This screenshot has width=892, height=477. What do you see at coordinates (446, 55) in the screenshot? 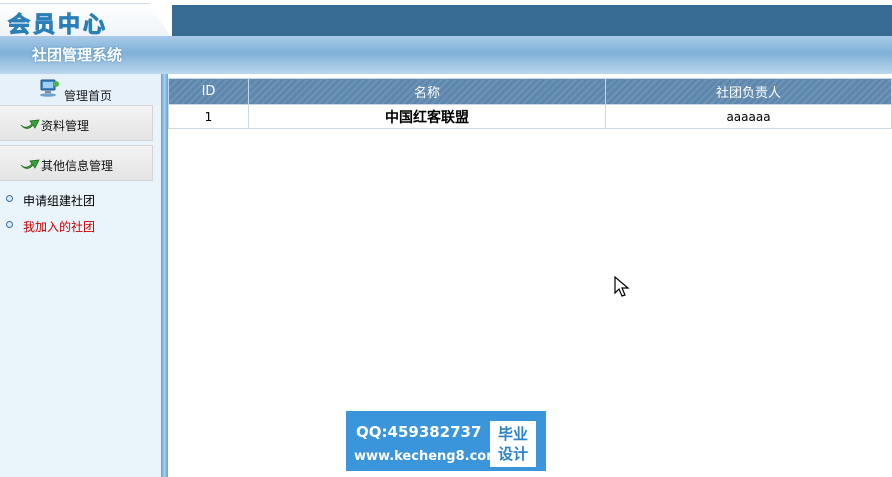
I see `system-title-bar: 社团管理系统` at bounding box center [446, 55].